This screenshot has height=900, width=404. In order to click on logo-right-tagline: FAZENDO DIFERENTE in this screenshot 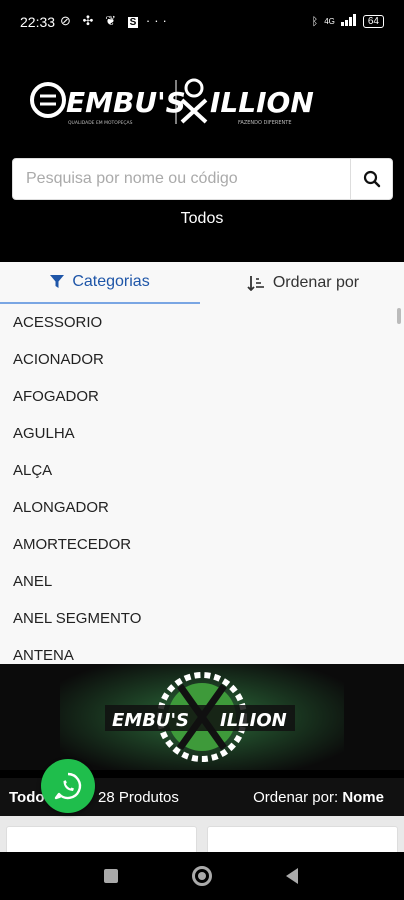, I will do `click(264, 123)`.